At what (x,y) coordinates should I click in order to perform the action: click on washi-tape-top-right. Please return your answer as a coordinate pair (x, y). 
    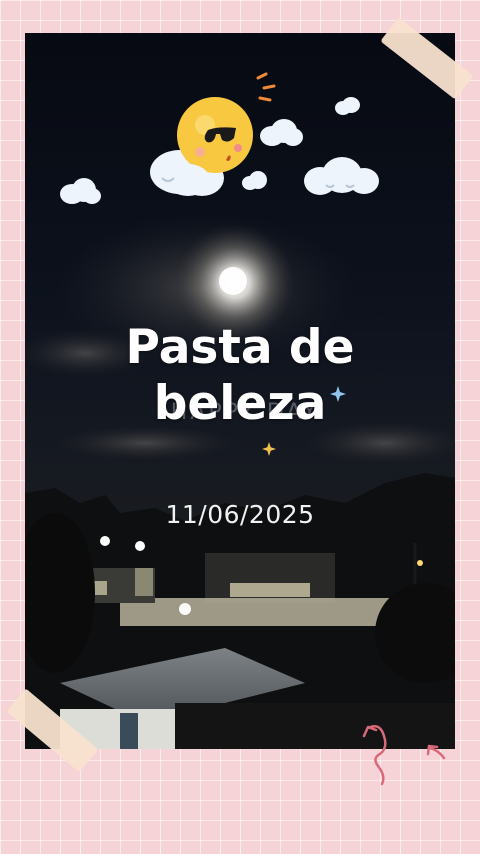
    Looking at the image, I should click on (427, 58).